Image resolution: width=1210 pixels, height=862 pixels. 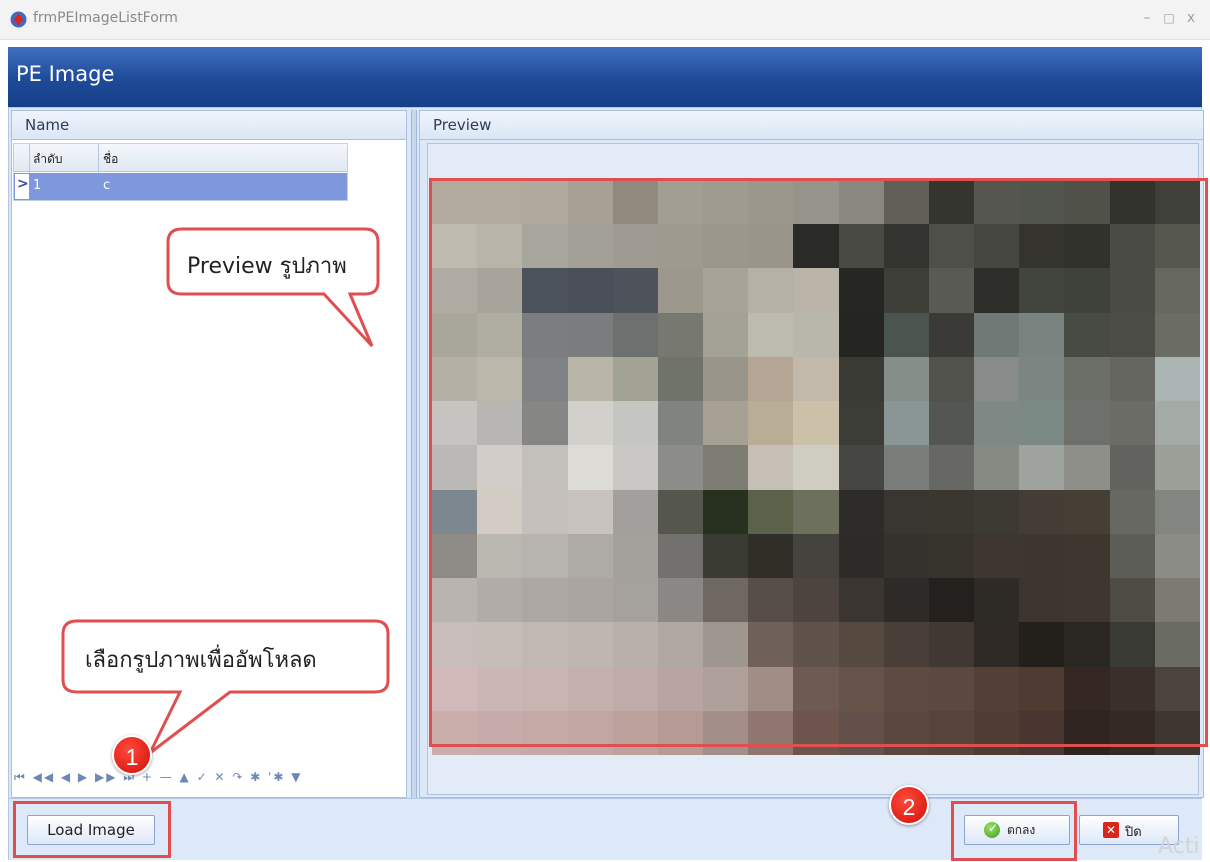 I want to click on window-title: frmPEImageListForm, so click(x=105, y=18).